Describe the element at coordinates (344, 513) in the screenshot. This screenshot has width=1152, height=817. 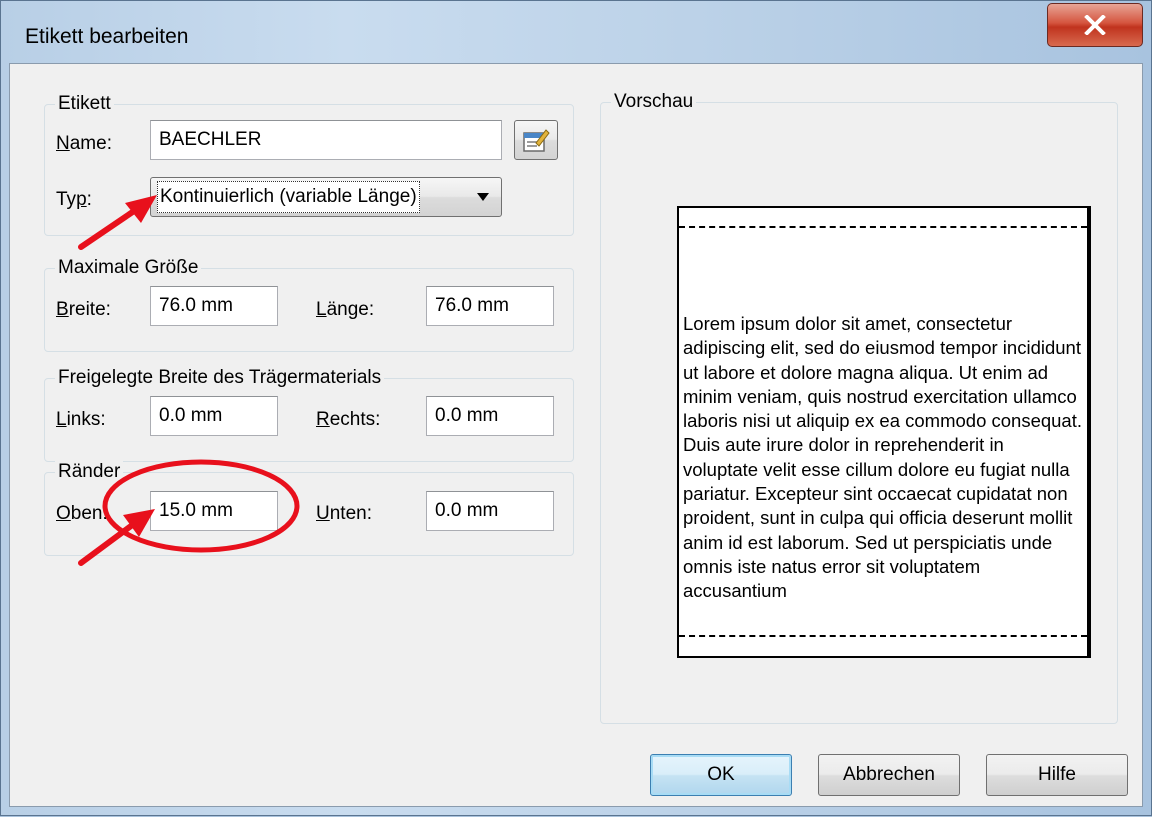
I see `unten-label: Unten:` at that location.